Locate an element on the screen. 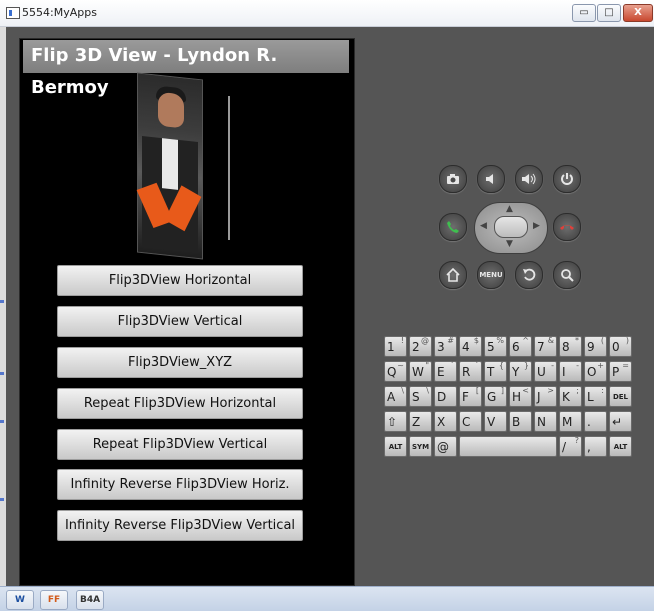 The width and height of the screenshot is (654, 611). window-title: 5554:MyApps is located at coordinates (59, 12).